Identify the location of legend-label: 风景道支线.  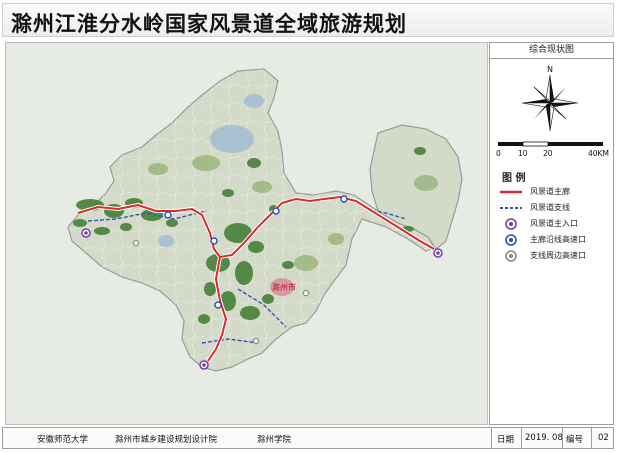
(550, 207).